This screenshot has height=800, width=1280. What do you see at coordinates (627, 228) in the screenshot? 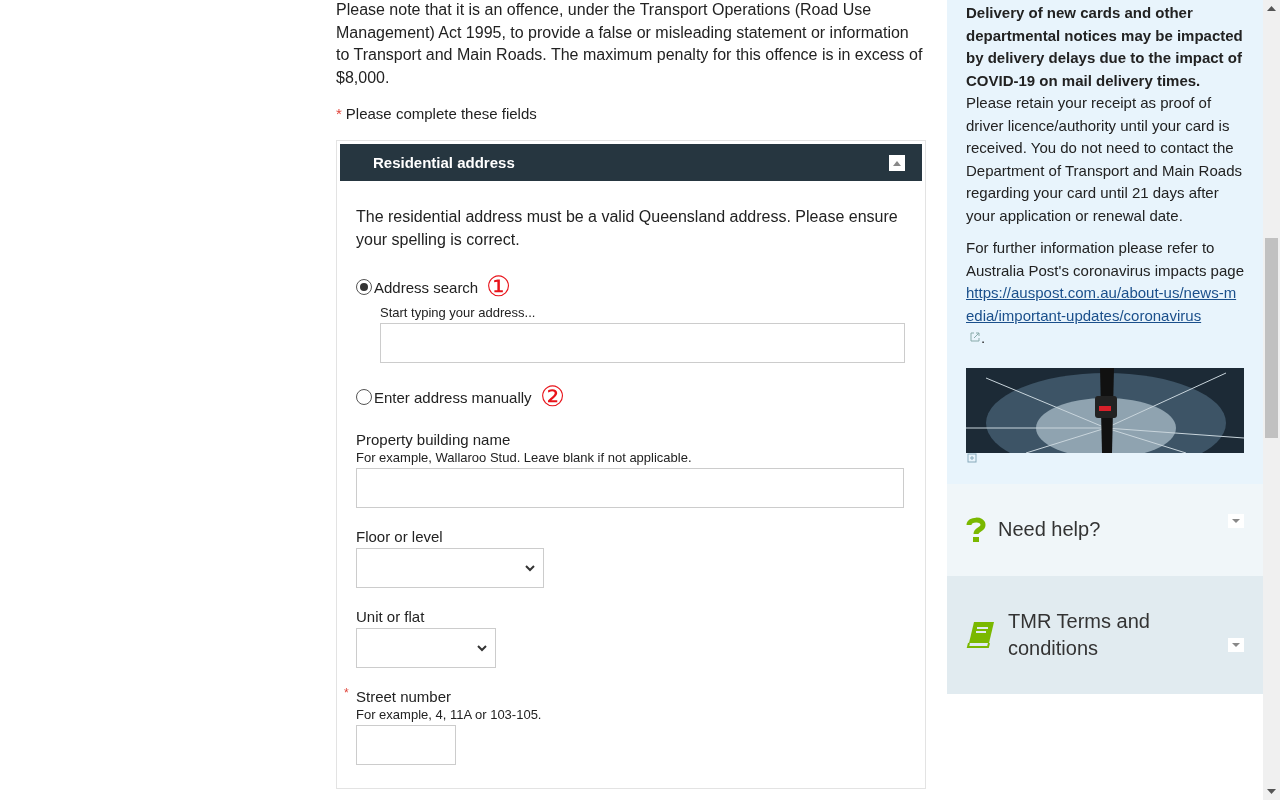
I see `intro-text: The residential address must be a valid Queensland address. Please ensure your spelling is correct.` at bounding box center [627, 228].